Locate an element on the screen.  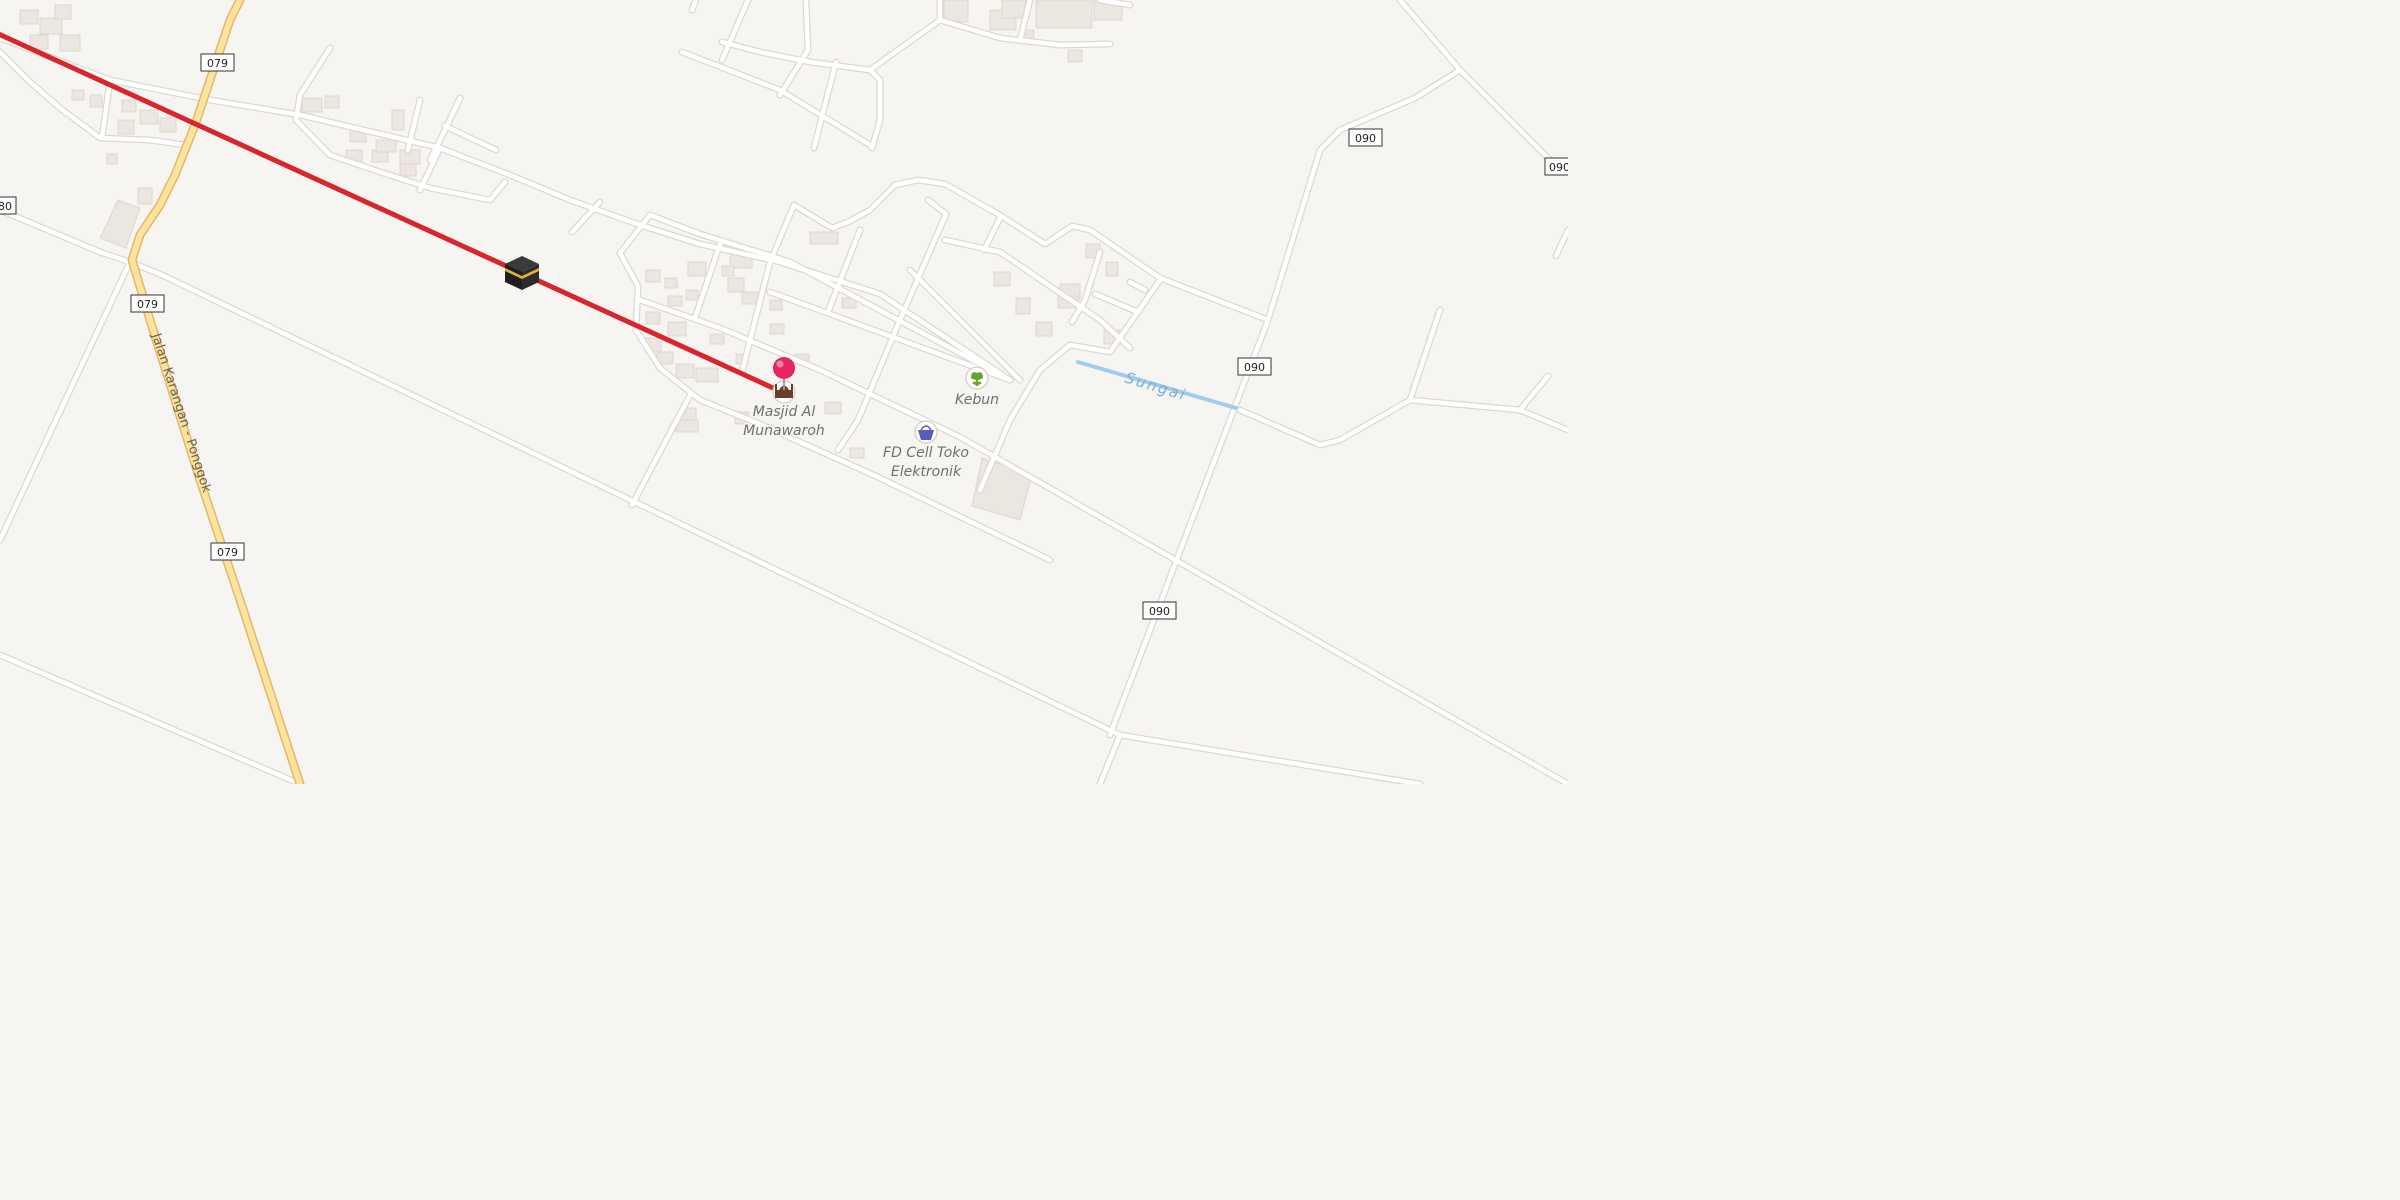
road-shield-090-b: 090 is located at coordinates (1254, 366).